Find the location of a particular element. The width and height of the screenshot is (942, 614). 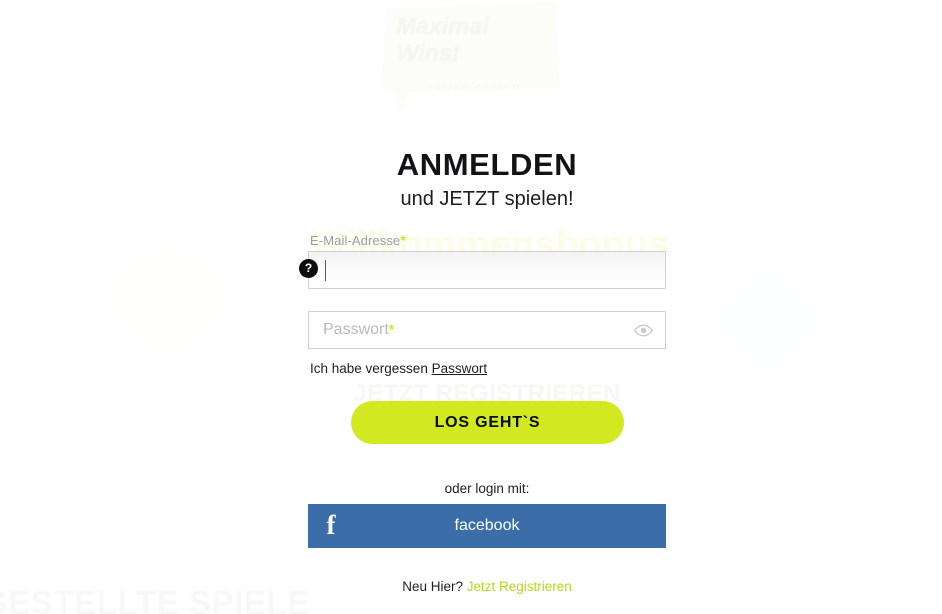

forgot-password-prefix: Ich habe vergessen is located at coordinates (369, 368).